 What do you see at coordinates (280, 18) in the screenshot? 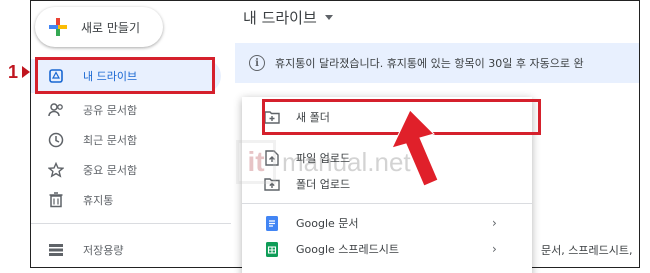
I see `page-title-text: 내 드라이브` at bounding box center [280, 18].